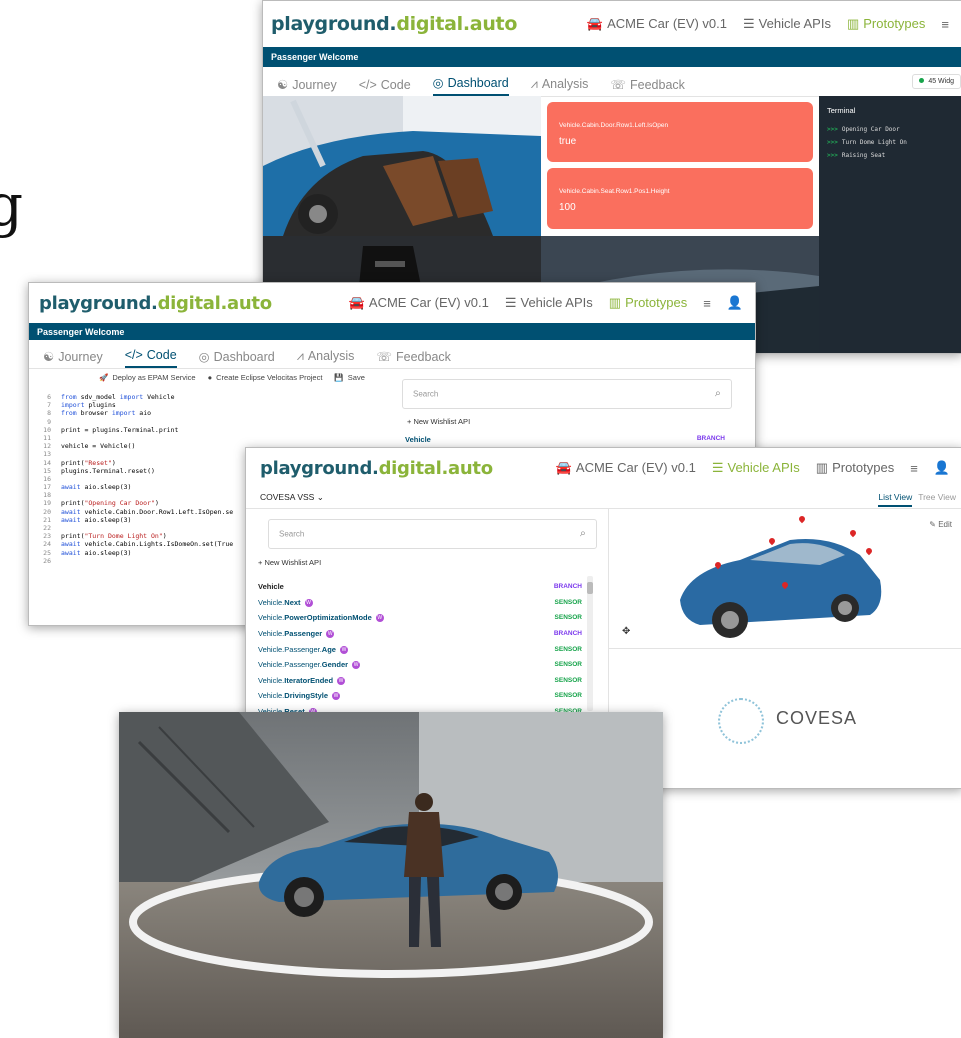  I want to click on search-icon: ⌕, so click(717, 393).